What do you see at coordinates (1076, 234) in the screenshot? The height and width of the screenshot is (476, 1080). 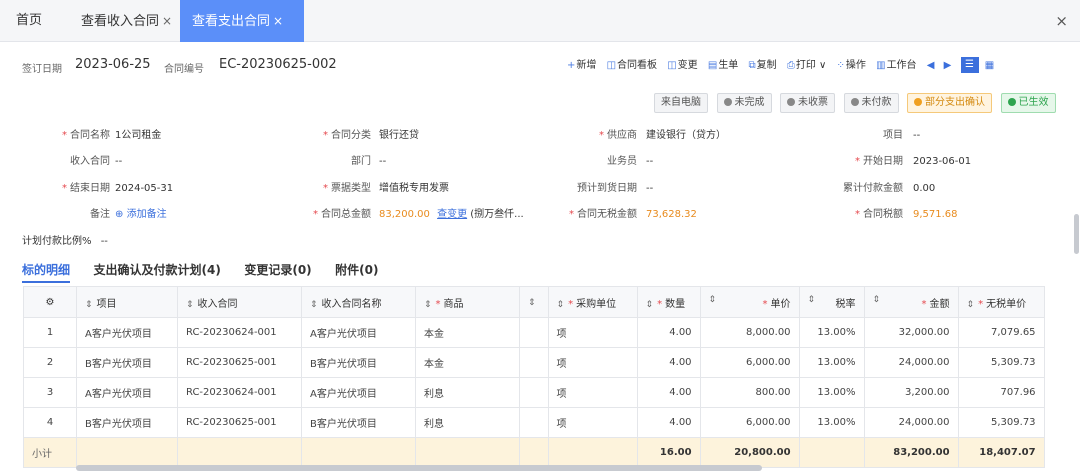 I see `vertical-scrollbar` at bounding box center [1076, 234].